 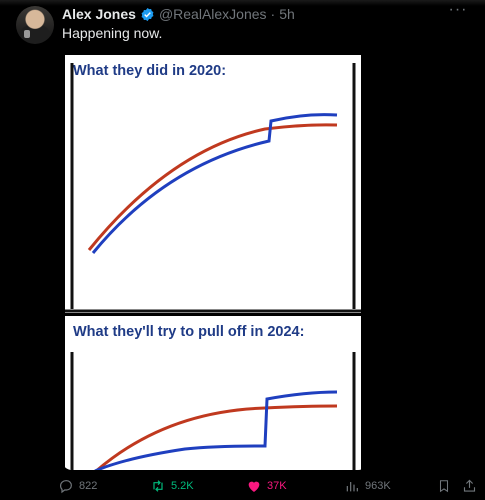 What do you see at coordinates (35, 25) in the screenshot?
I see `avatar` at bounding box center [35, 25].